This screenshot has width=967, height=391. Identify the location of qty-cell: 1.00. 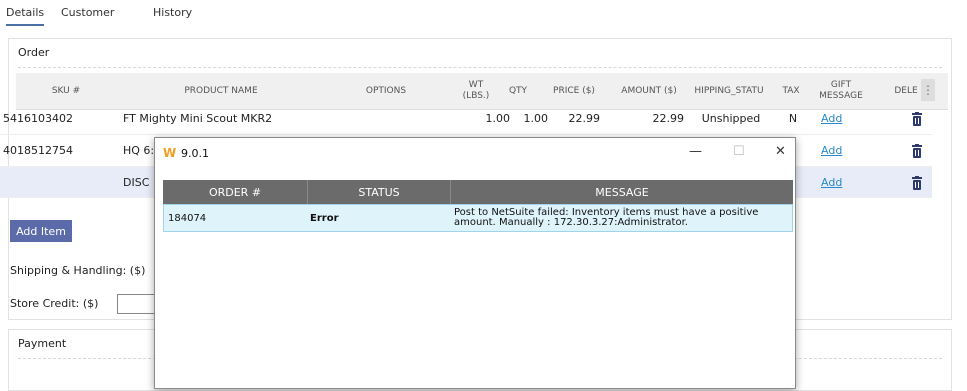
(536, 118).